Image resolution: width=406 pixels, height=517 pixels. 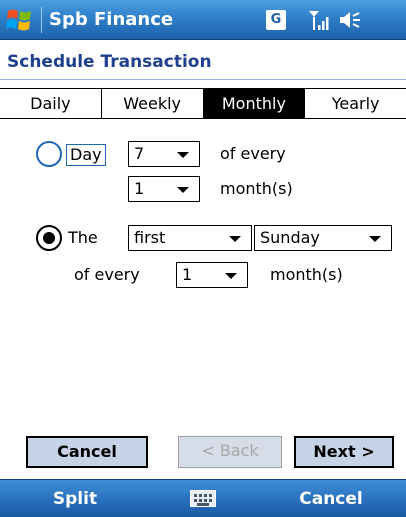 What do you see at coordinates (49, 238) in the screenshot?
I see `the-option-radio` at bounding box center [49, 238].